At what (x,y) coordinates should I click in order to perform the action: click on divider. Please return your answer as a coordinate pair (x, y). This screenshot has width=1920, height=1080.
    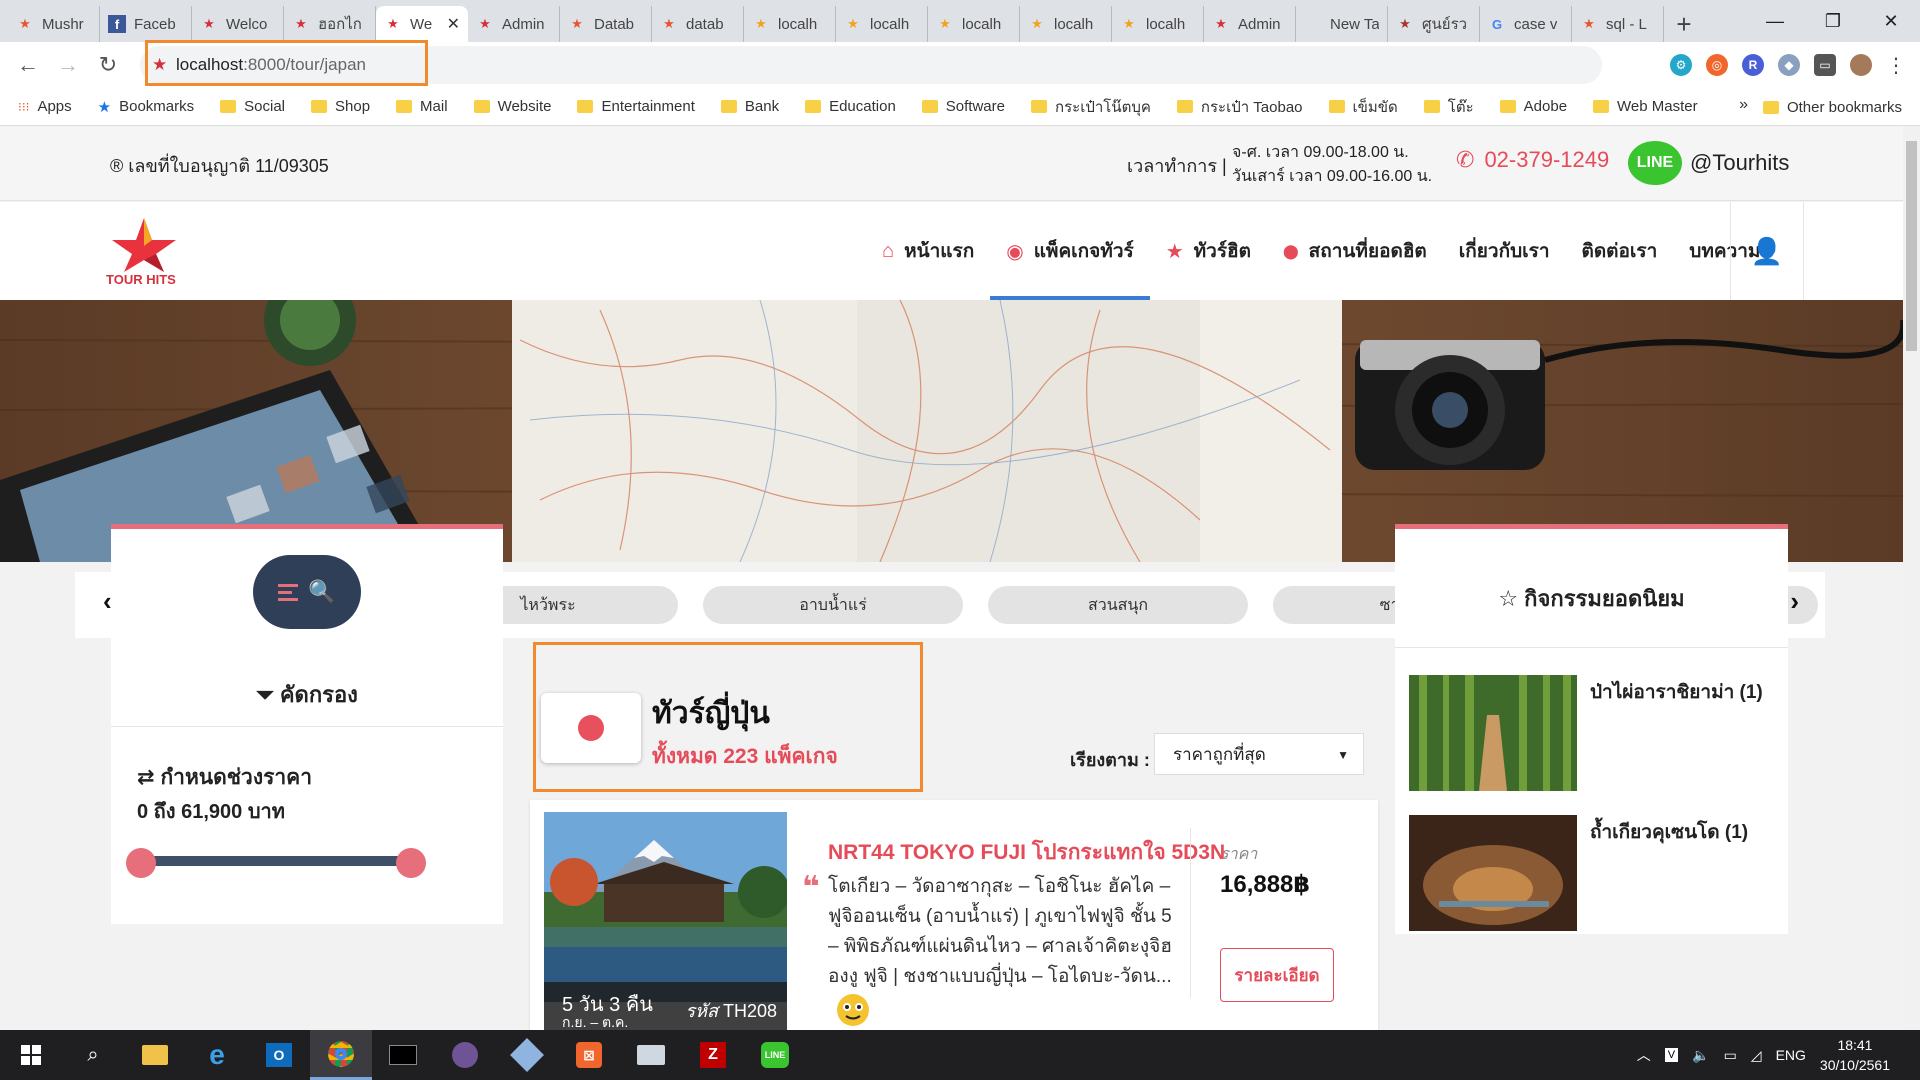
    Looking at the image, I should click on (307, 726).